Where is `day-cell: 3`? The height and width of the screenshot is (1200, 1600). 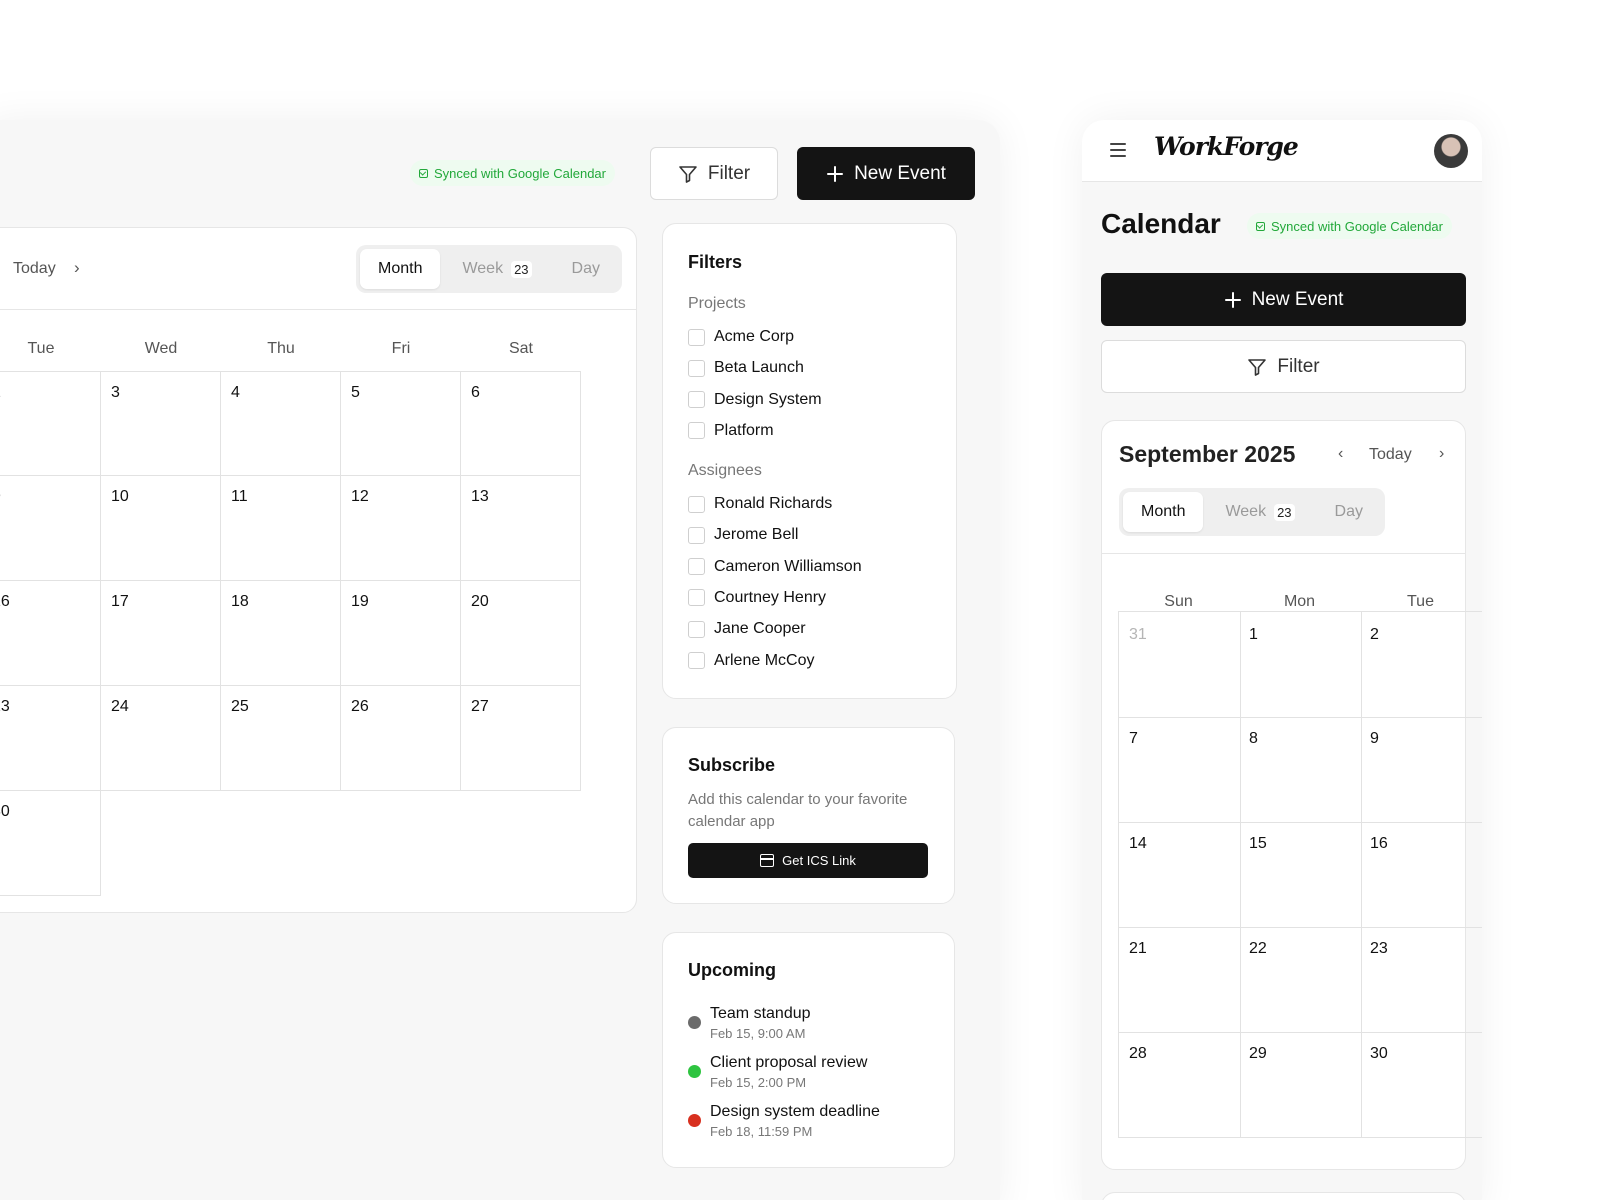
day-cell: 3 is located at coordinates (161, 423).